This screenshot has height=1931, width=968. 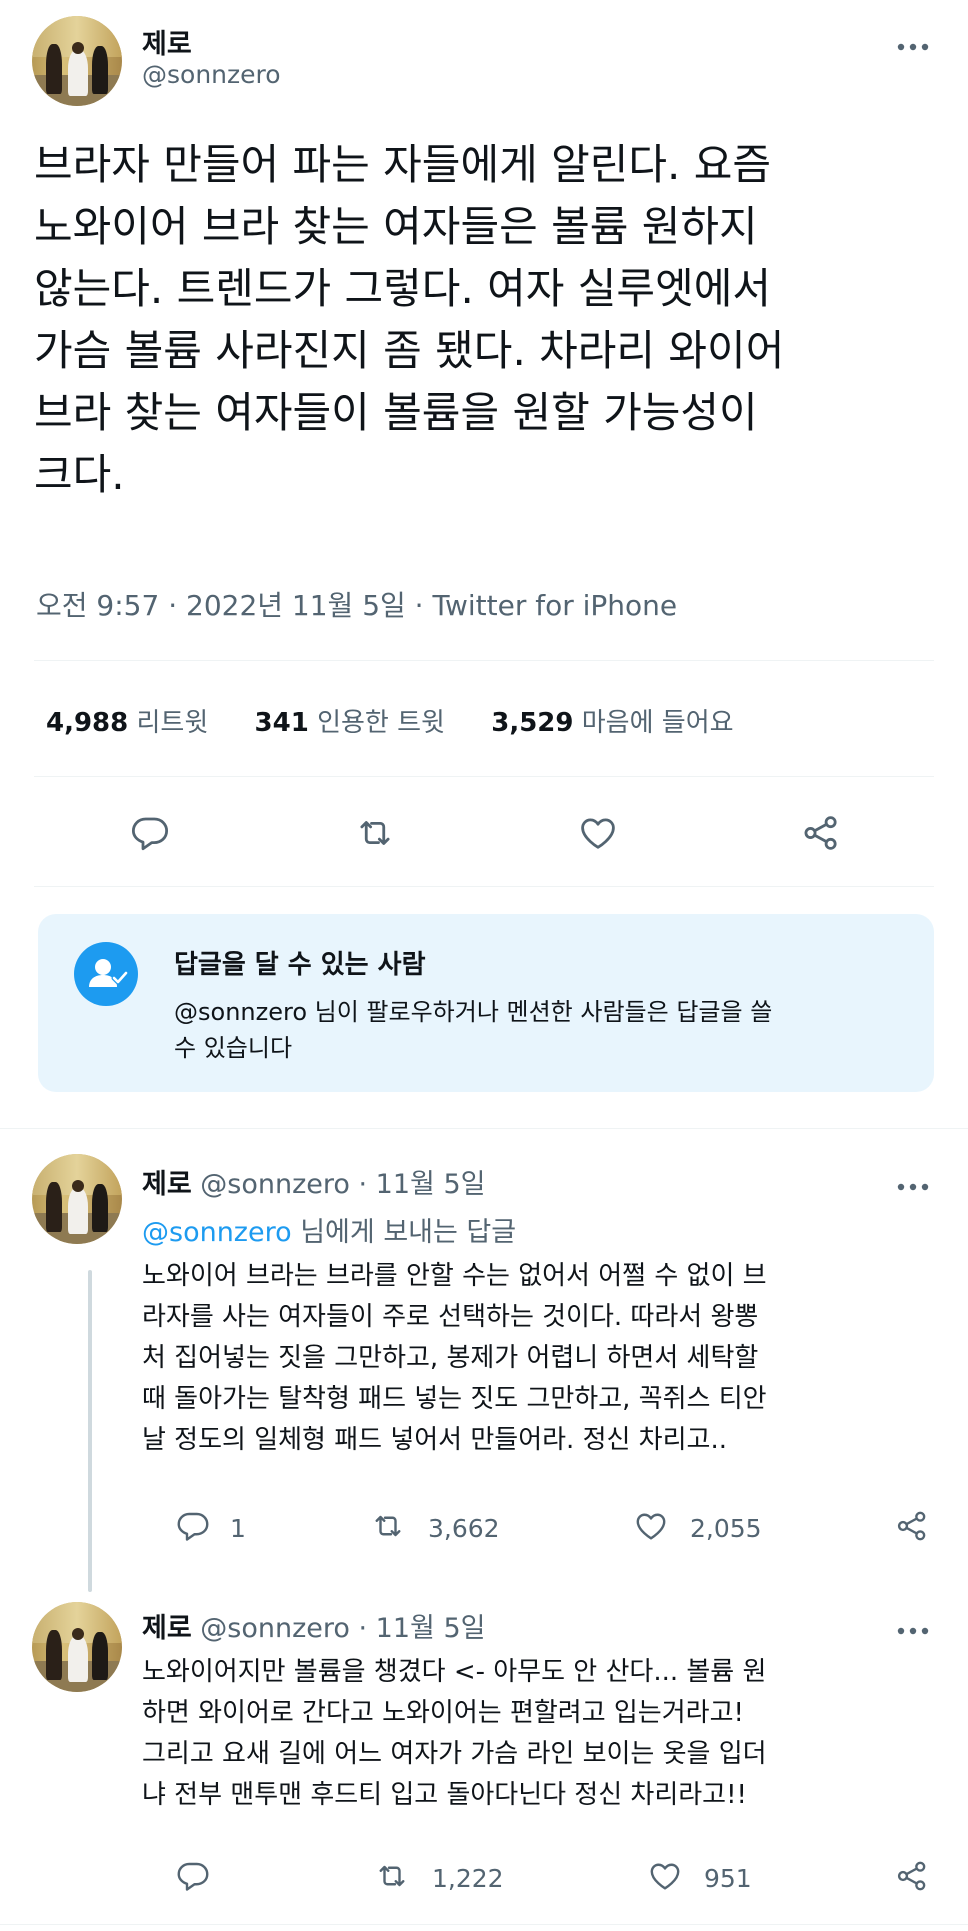 I want to click on notice-title: 답글을 달 수 있는 사람, so click(x=300, y=965).